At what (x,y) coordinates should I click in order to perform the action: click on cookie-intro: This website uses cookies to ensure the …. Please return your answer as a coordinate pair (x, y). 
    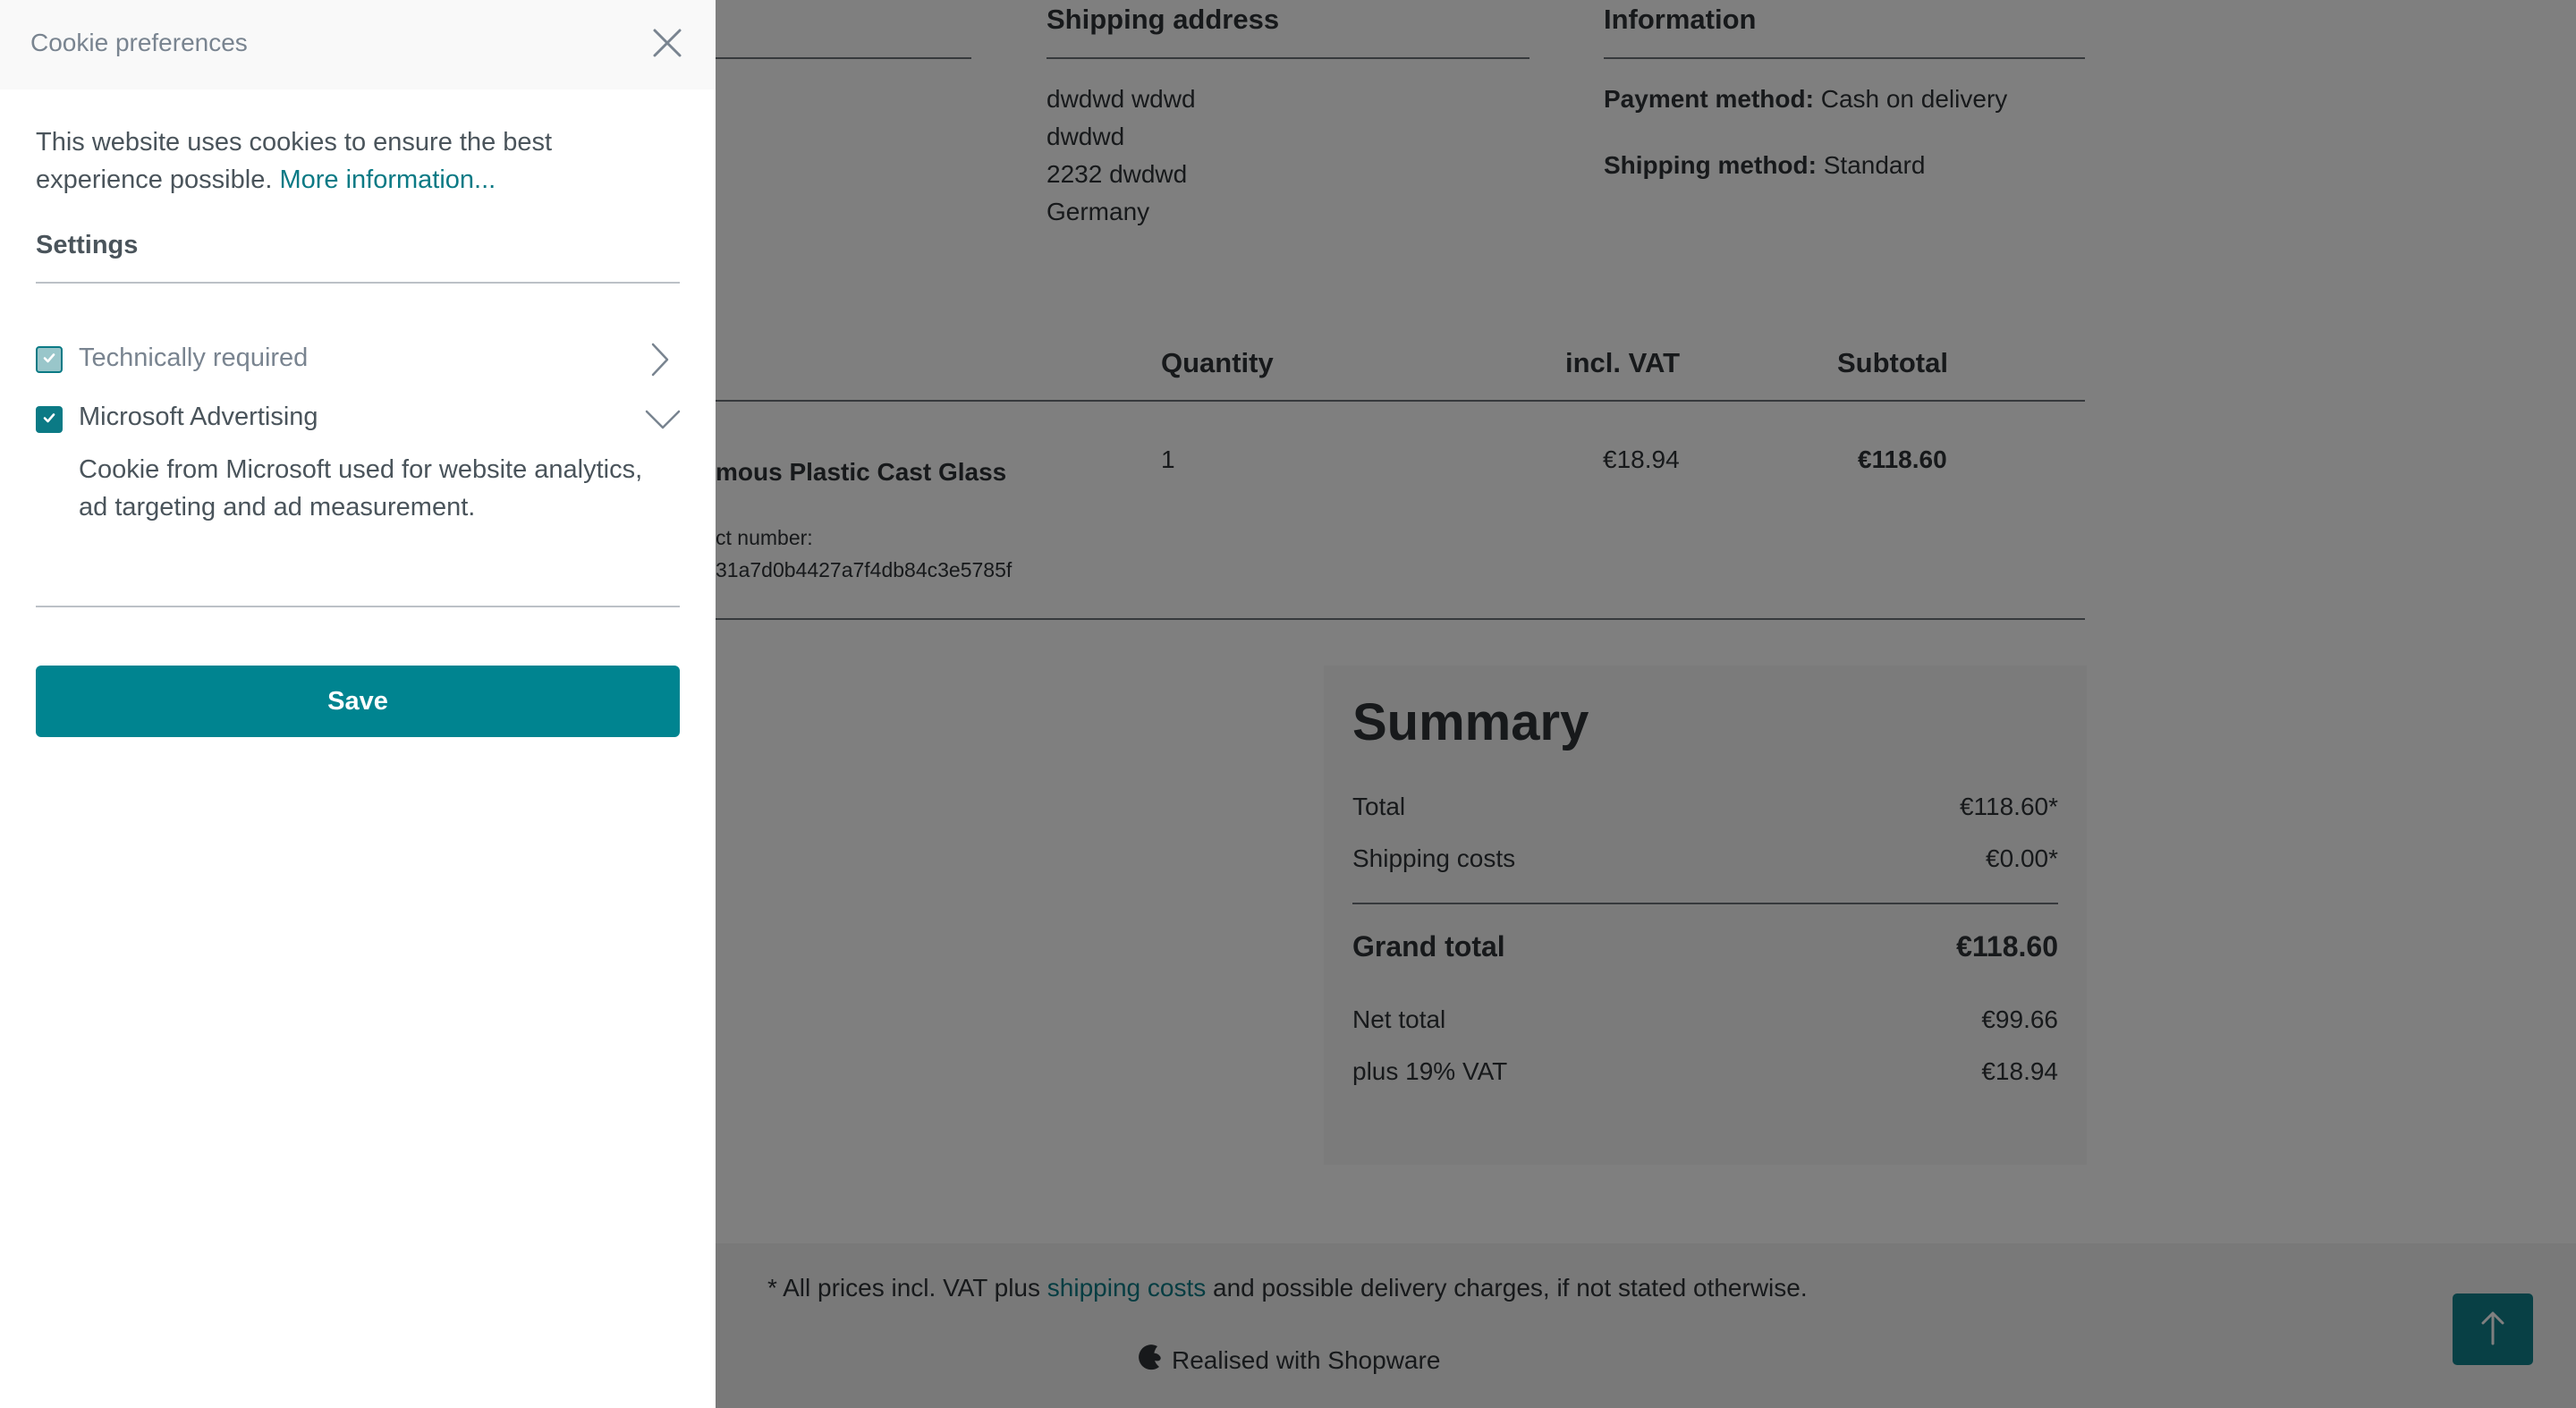
    Looking at the image, I should click on (358, 161).